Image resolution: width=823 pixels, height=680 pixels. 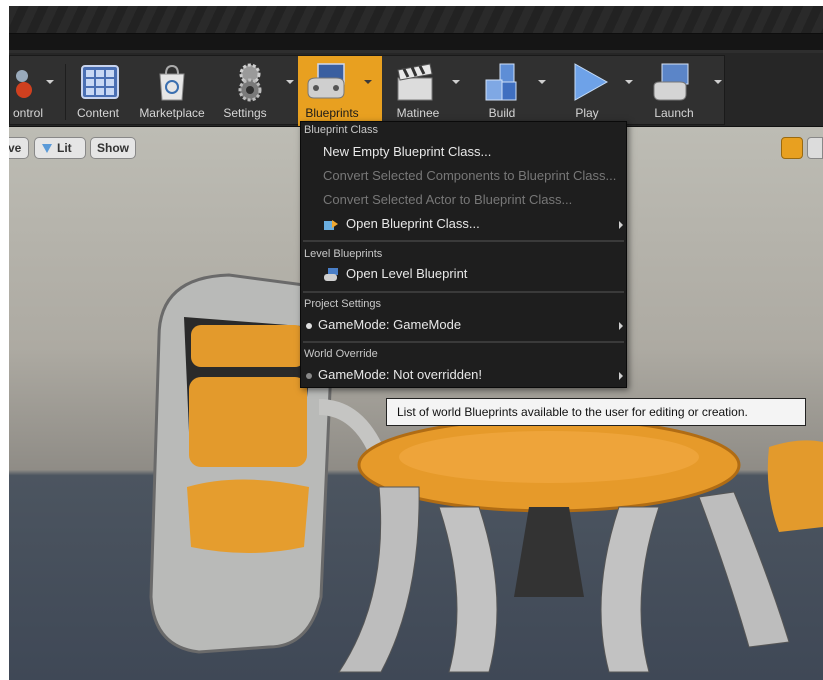 I want to click on rotate-mode-icon, so click(x=815, y=148).